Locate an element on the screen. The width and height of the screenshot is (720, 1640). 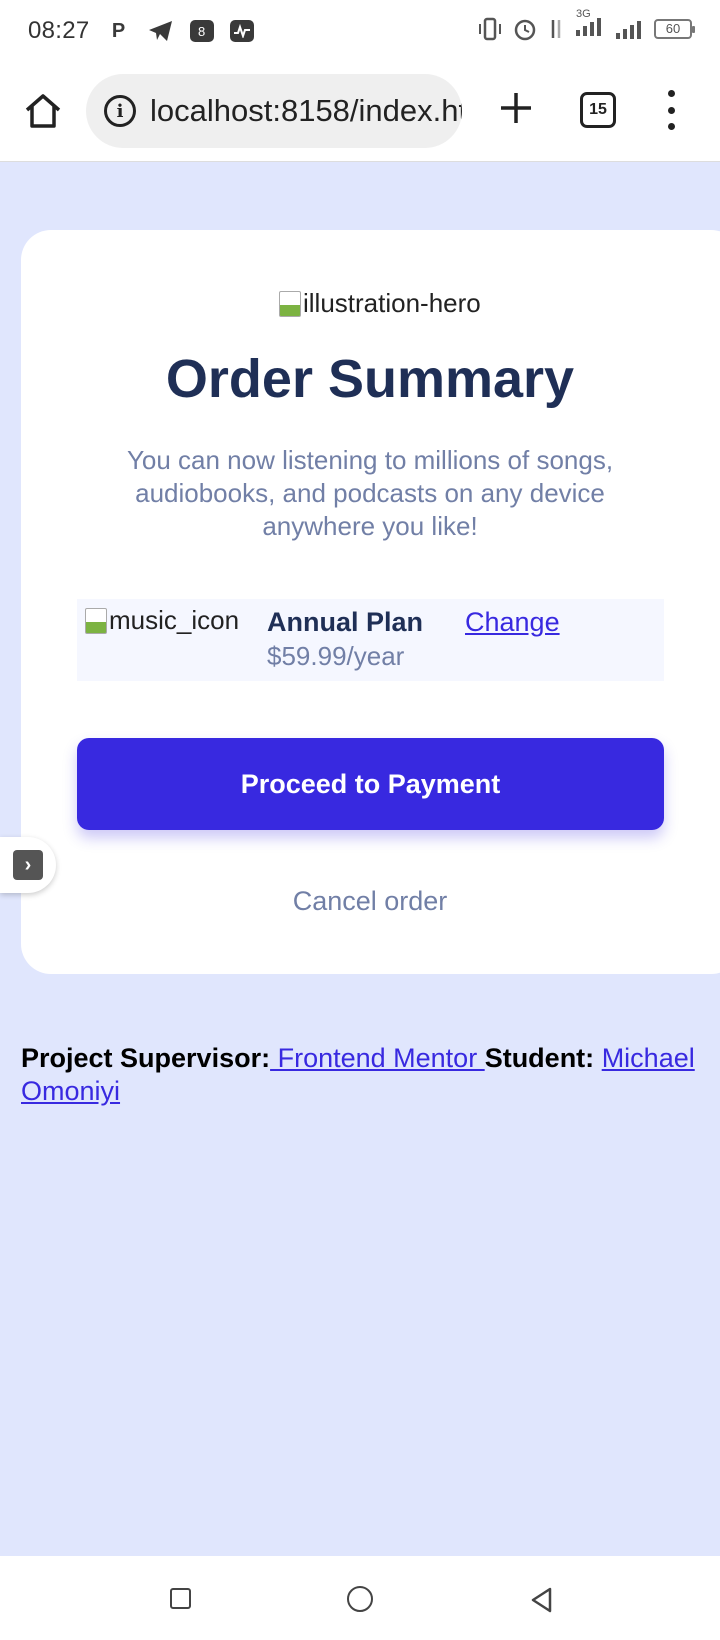
tab-count: 15 is located at coordinates (598, 109).